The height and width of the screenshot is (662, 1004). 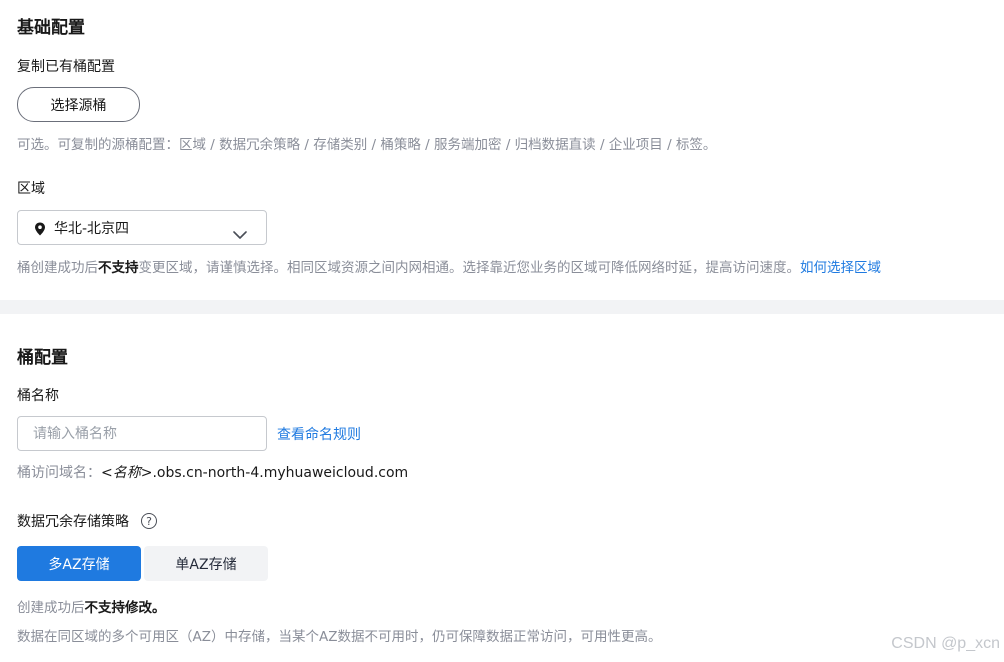 I want to click on region-hint-bold: 不支持, so click(x=118, y=268).